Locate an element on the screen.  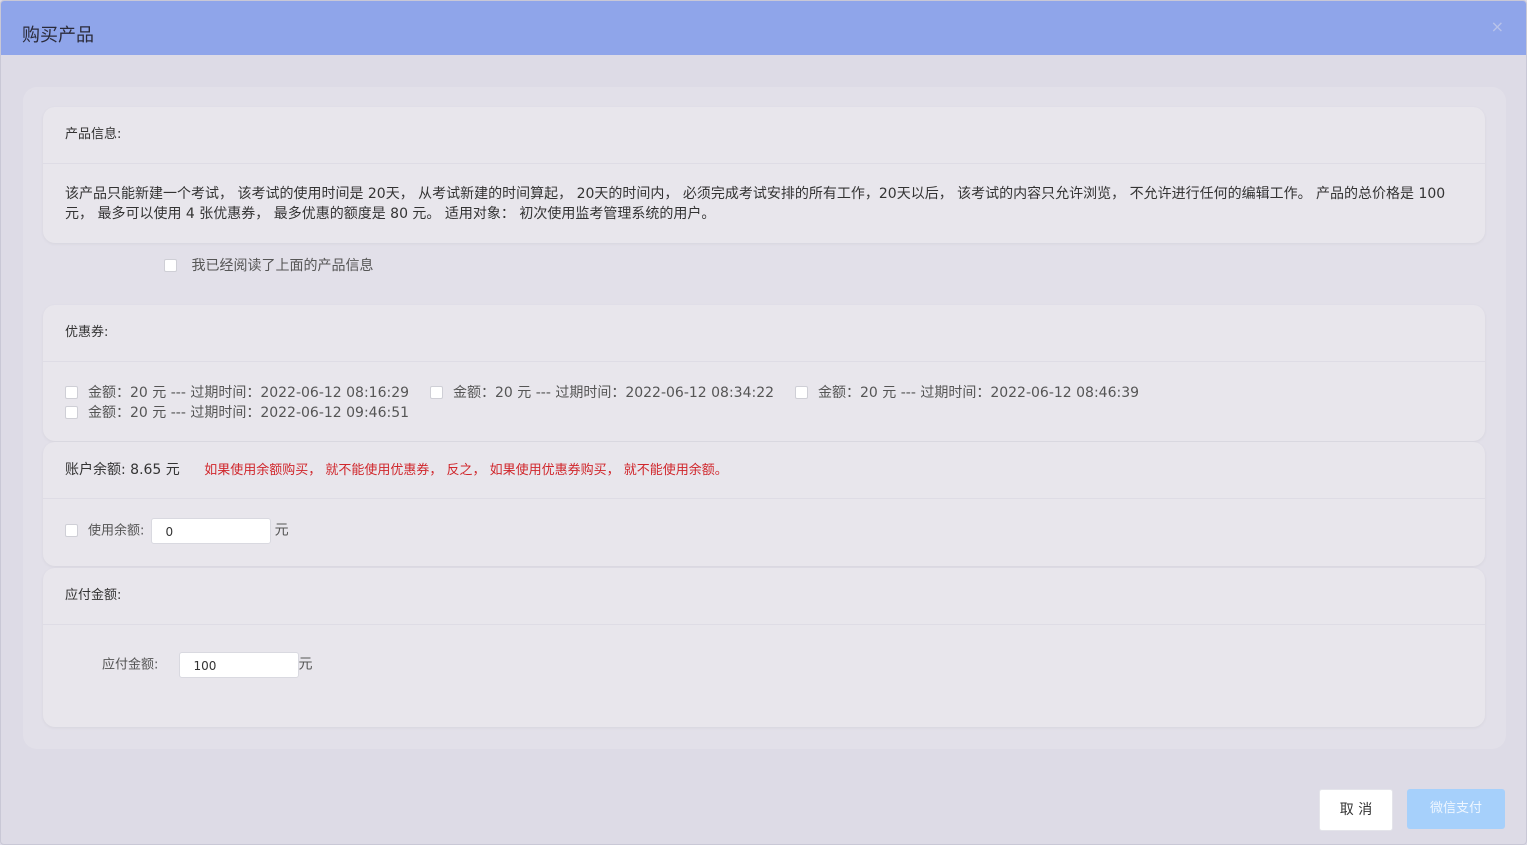
coupon-label: 金额：20 元 --- 过期时间：2022-06-12 09:46:51 is located at coordinates (249, 413).